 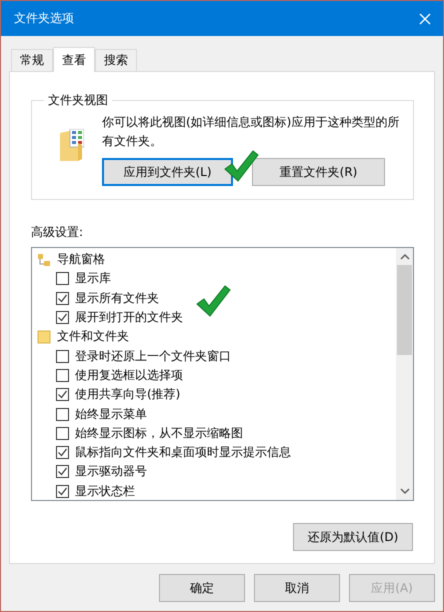 I want to click on restore-defaults-button: 还原为默认值(D), so click(x=353, y=537).